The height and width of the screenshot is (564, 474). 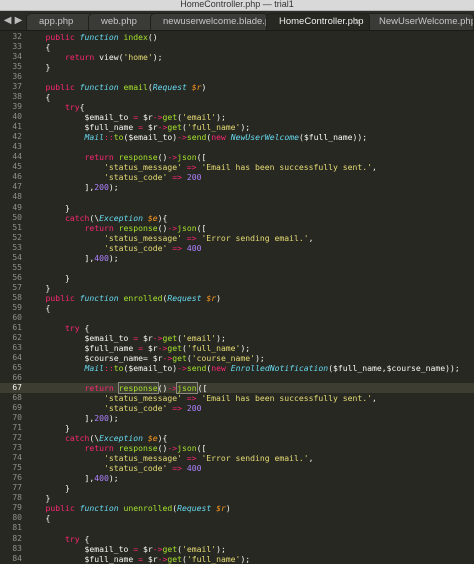 I want to click on line-number: 72, so click(x=17, y=438).